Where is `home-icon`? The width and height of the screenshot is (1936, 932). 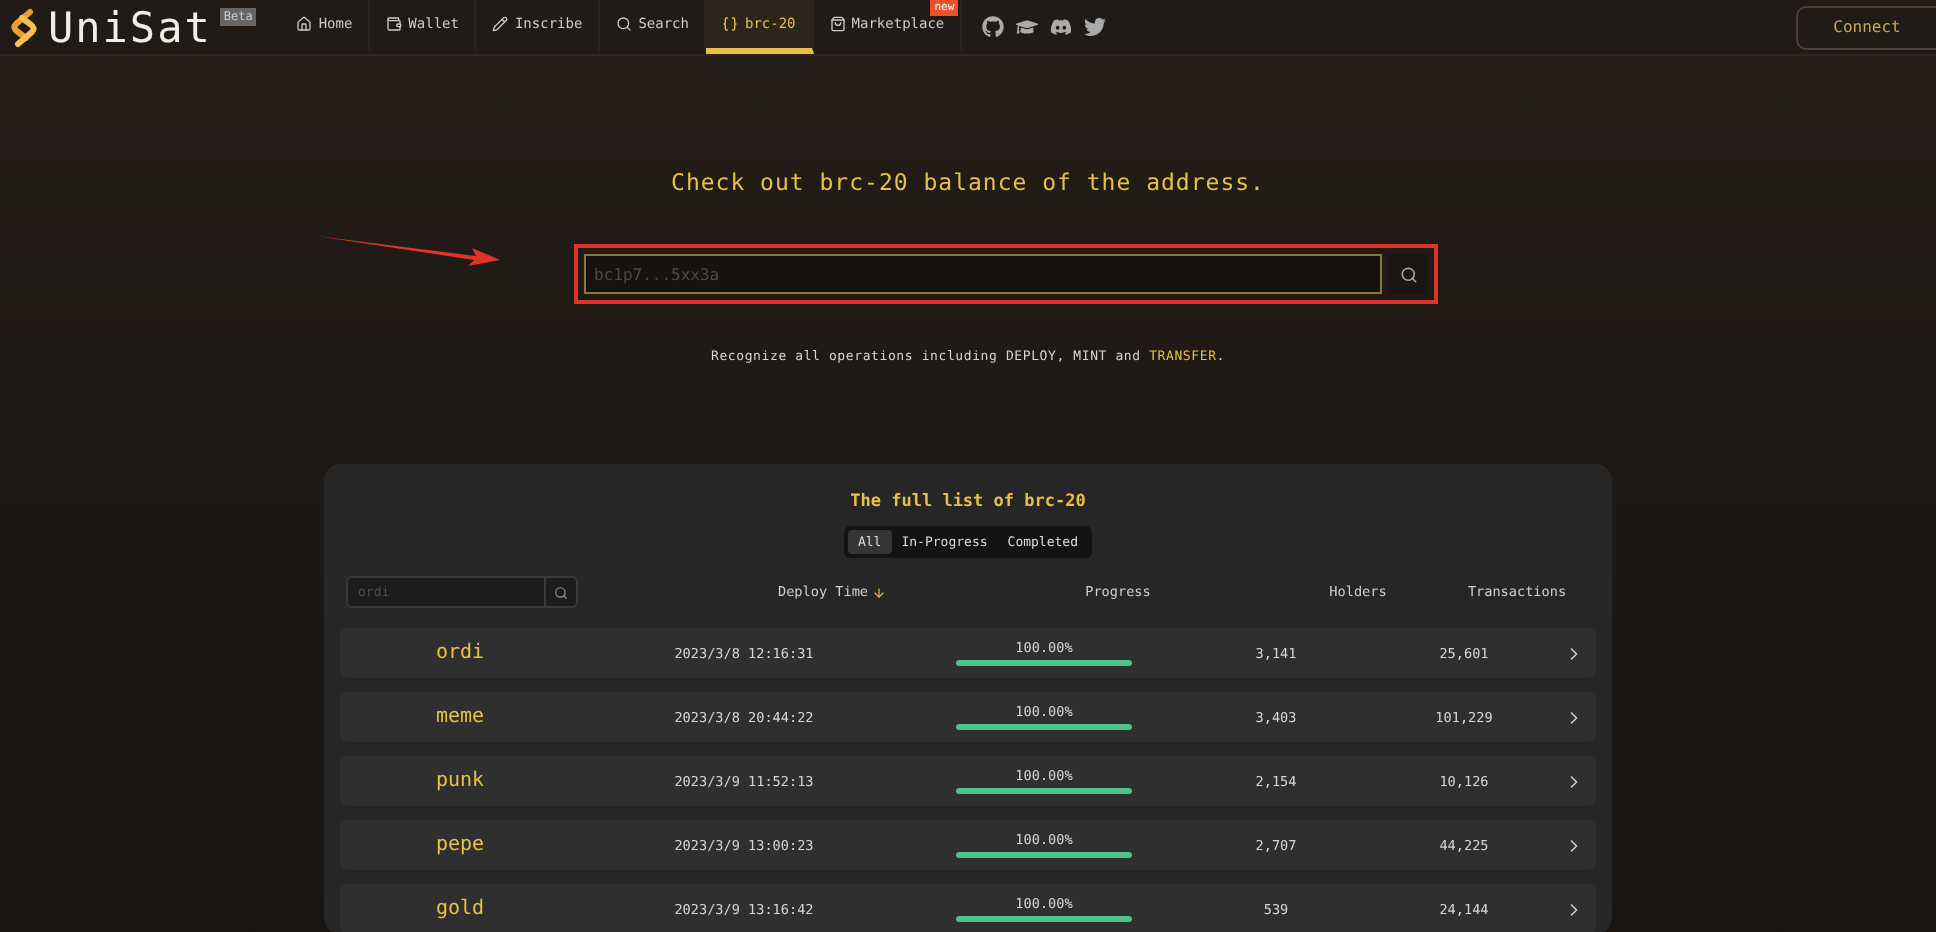
home-icon is located at coordinates (304, 24).